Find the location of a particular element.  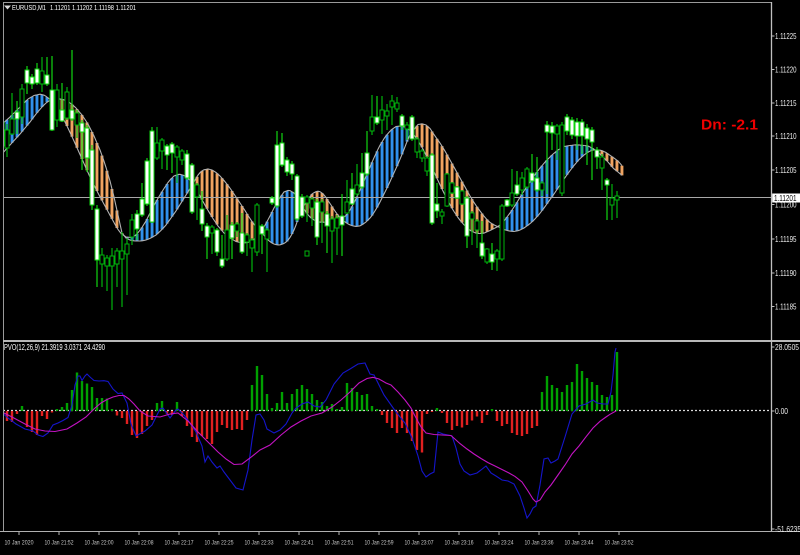

svg-text: 1.11225 is located at coordinates (786, 36).